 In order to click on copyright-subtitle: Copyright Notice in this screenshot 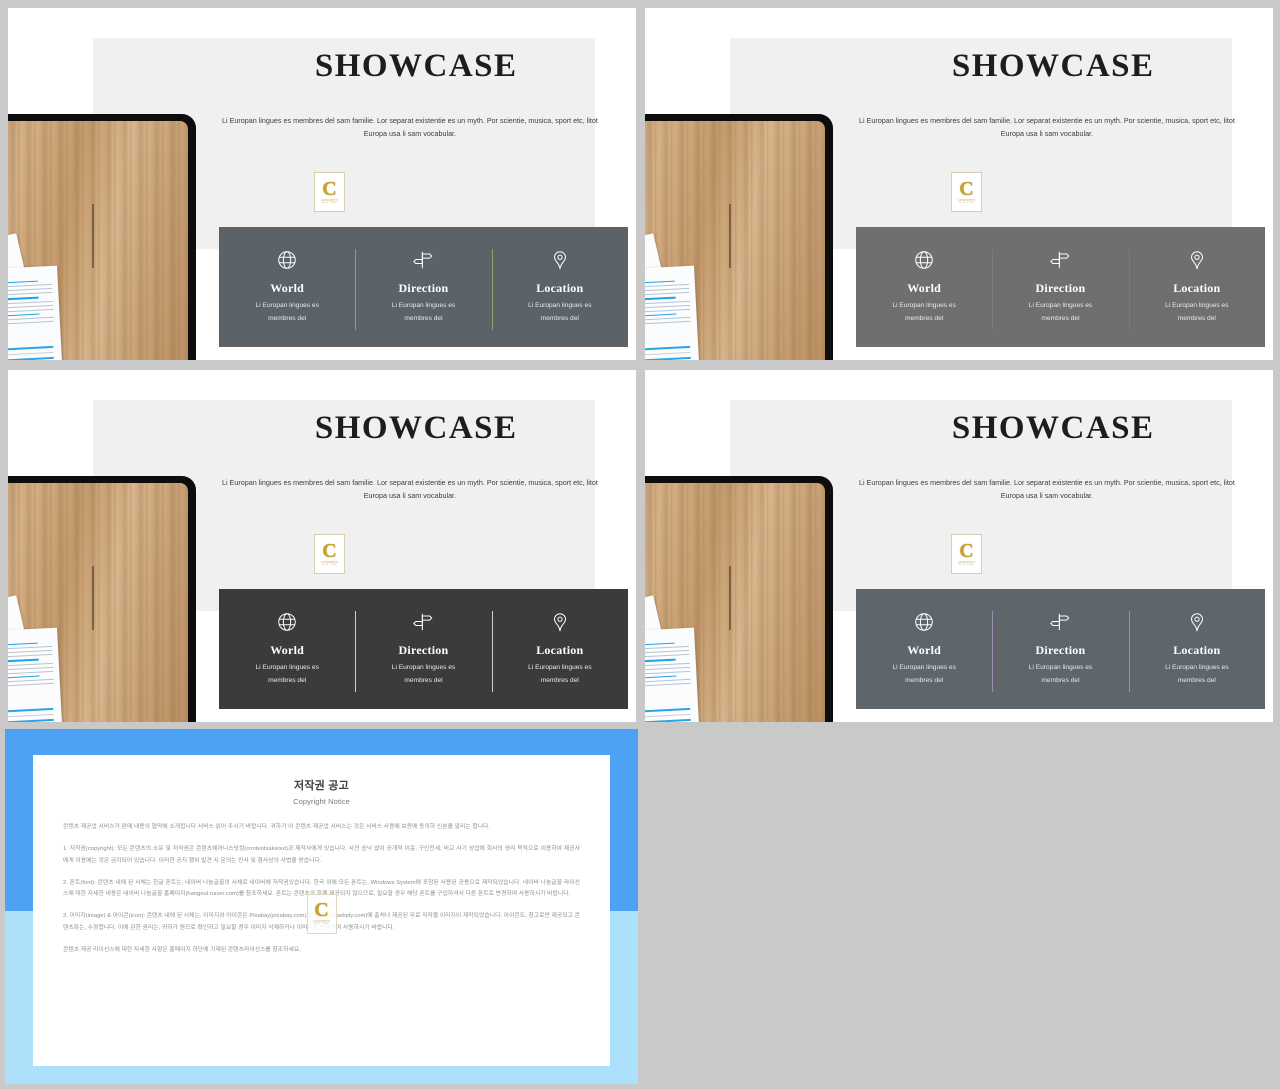, I will do `click(321, 801)`.